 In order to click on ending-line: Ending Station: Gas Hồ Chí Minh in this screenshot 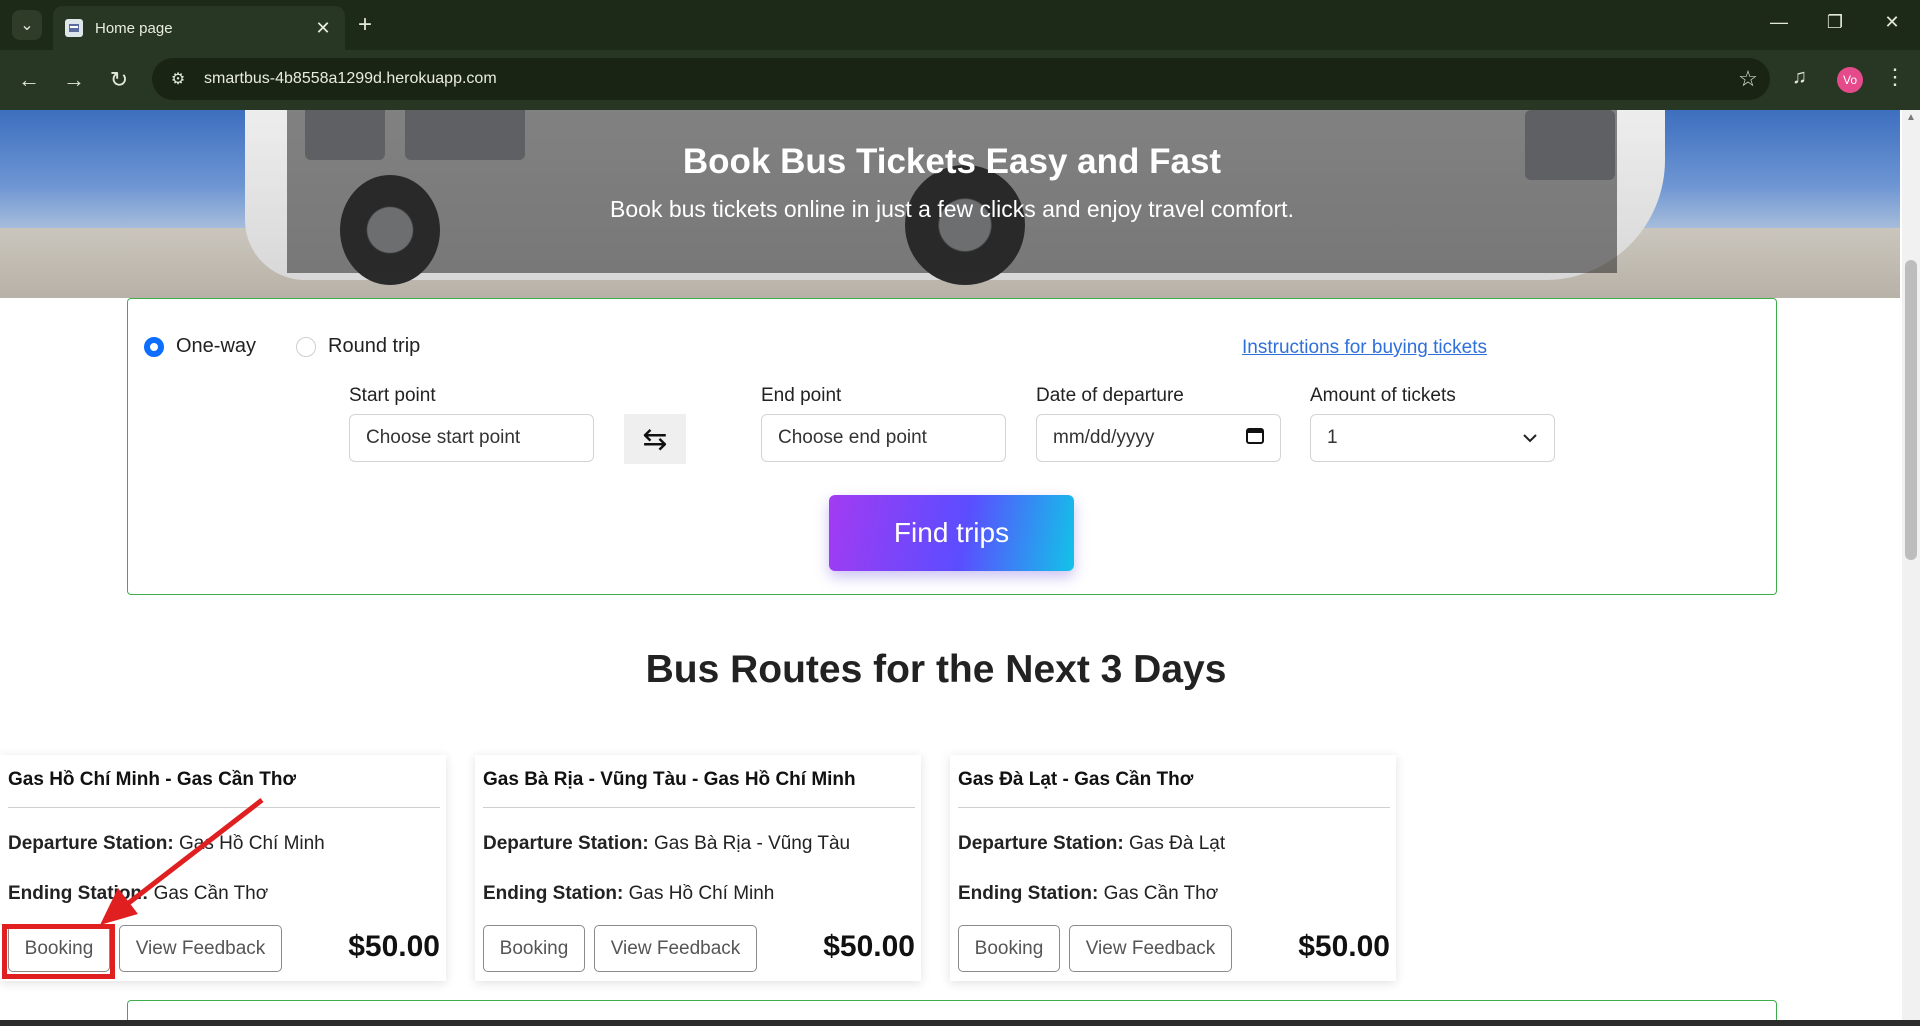, I will do `click(628, 894)`.